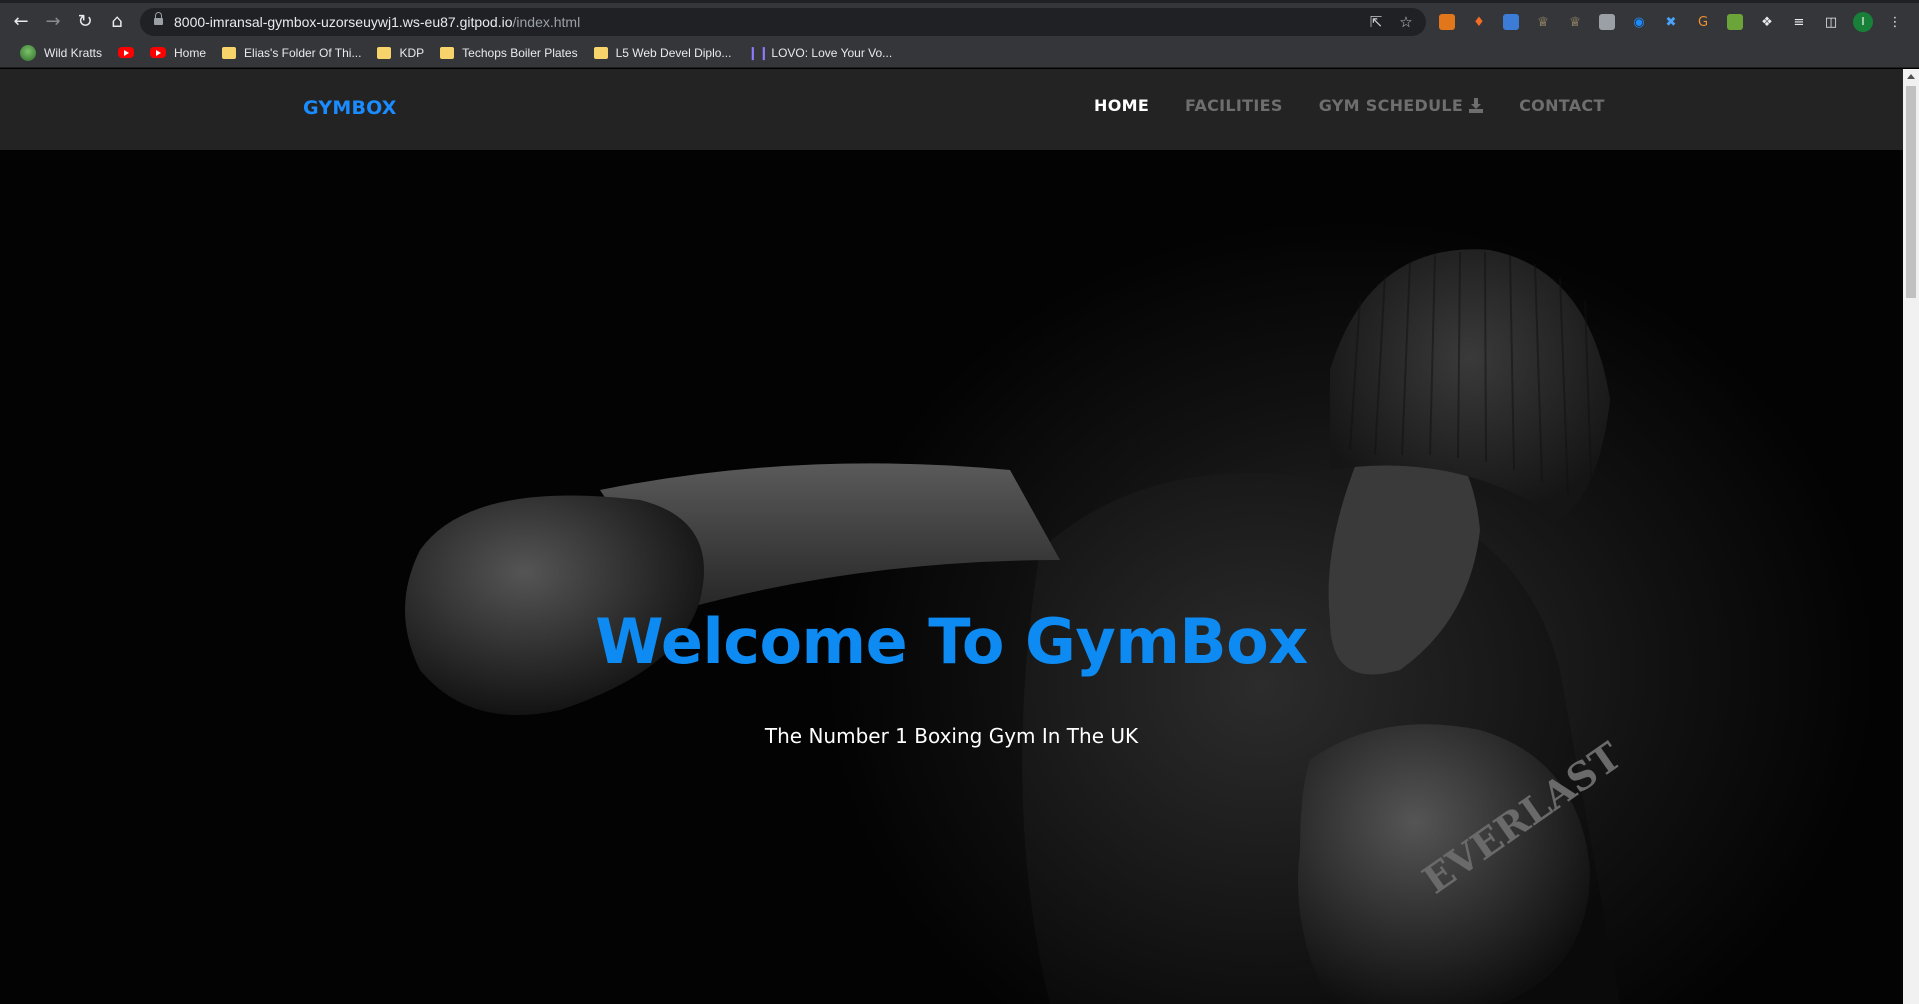 Image resolution: width=1919 pixels, height=1004 pixels. What do you see at coordinates (117, 22) in the screenshot?
I see `home-button: ⌂` at bounding box center [117, 22].